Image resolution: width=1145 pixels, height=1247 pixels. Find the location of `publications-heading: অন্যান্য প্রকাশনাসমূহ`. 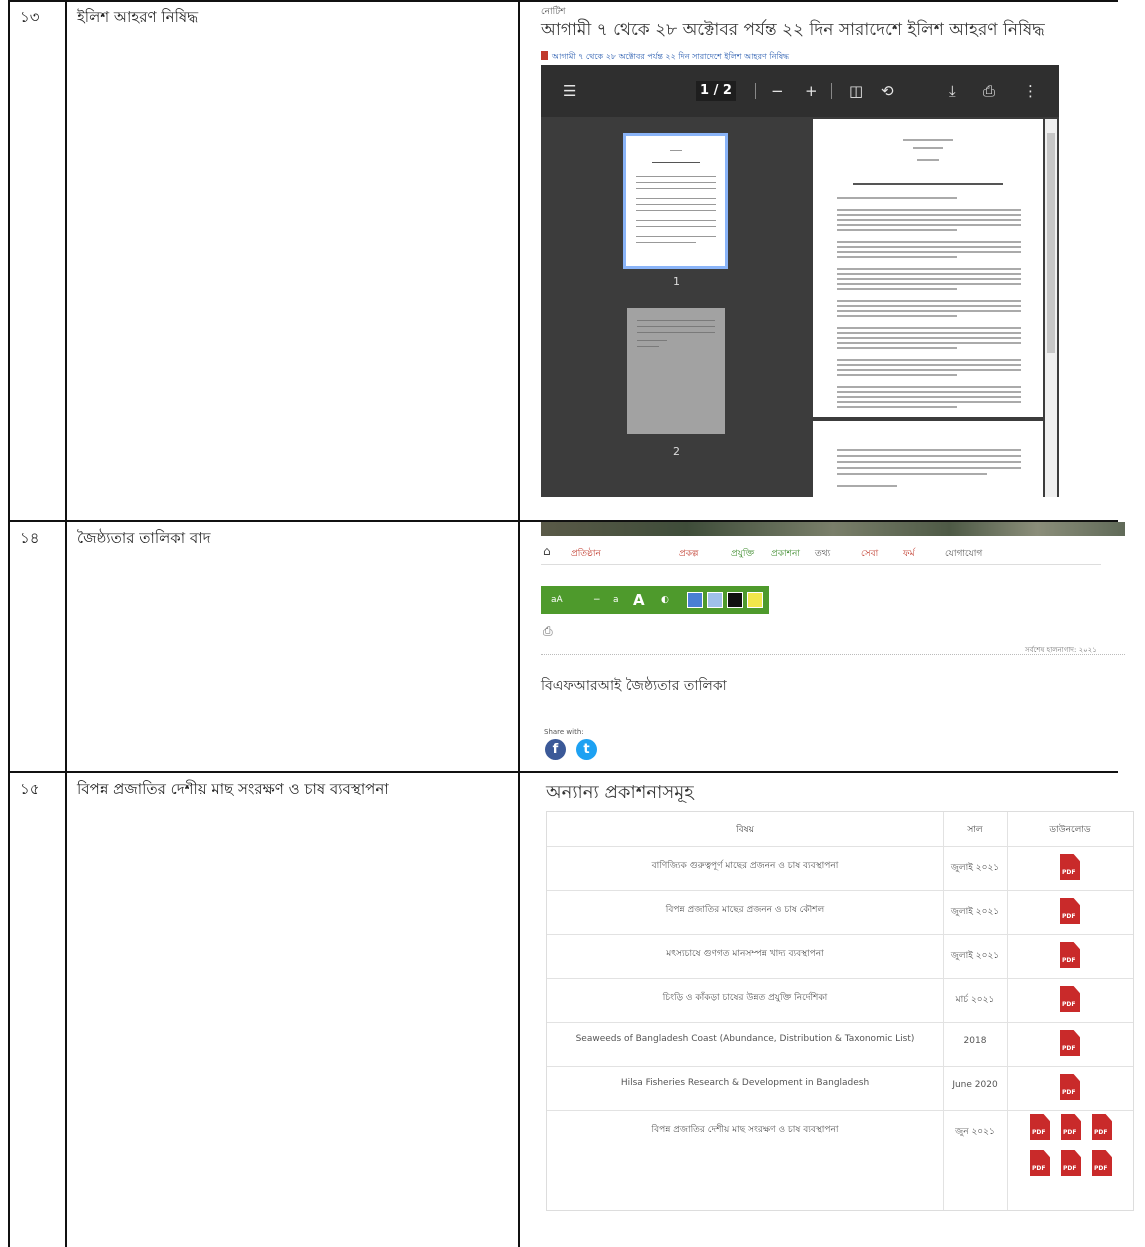

publications-heading: অন্যান্য প্রকাশনাসমূহ is located at coordinates (620, 792).